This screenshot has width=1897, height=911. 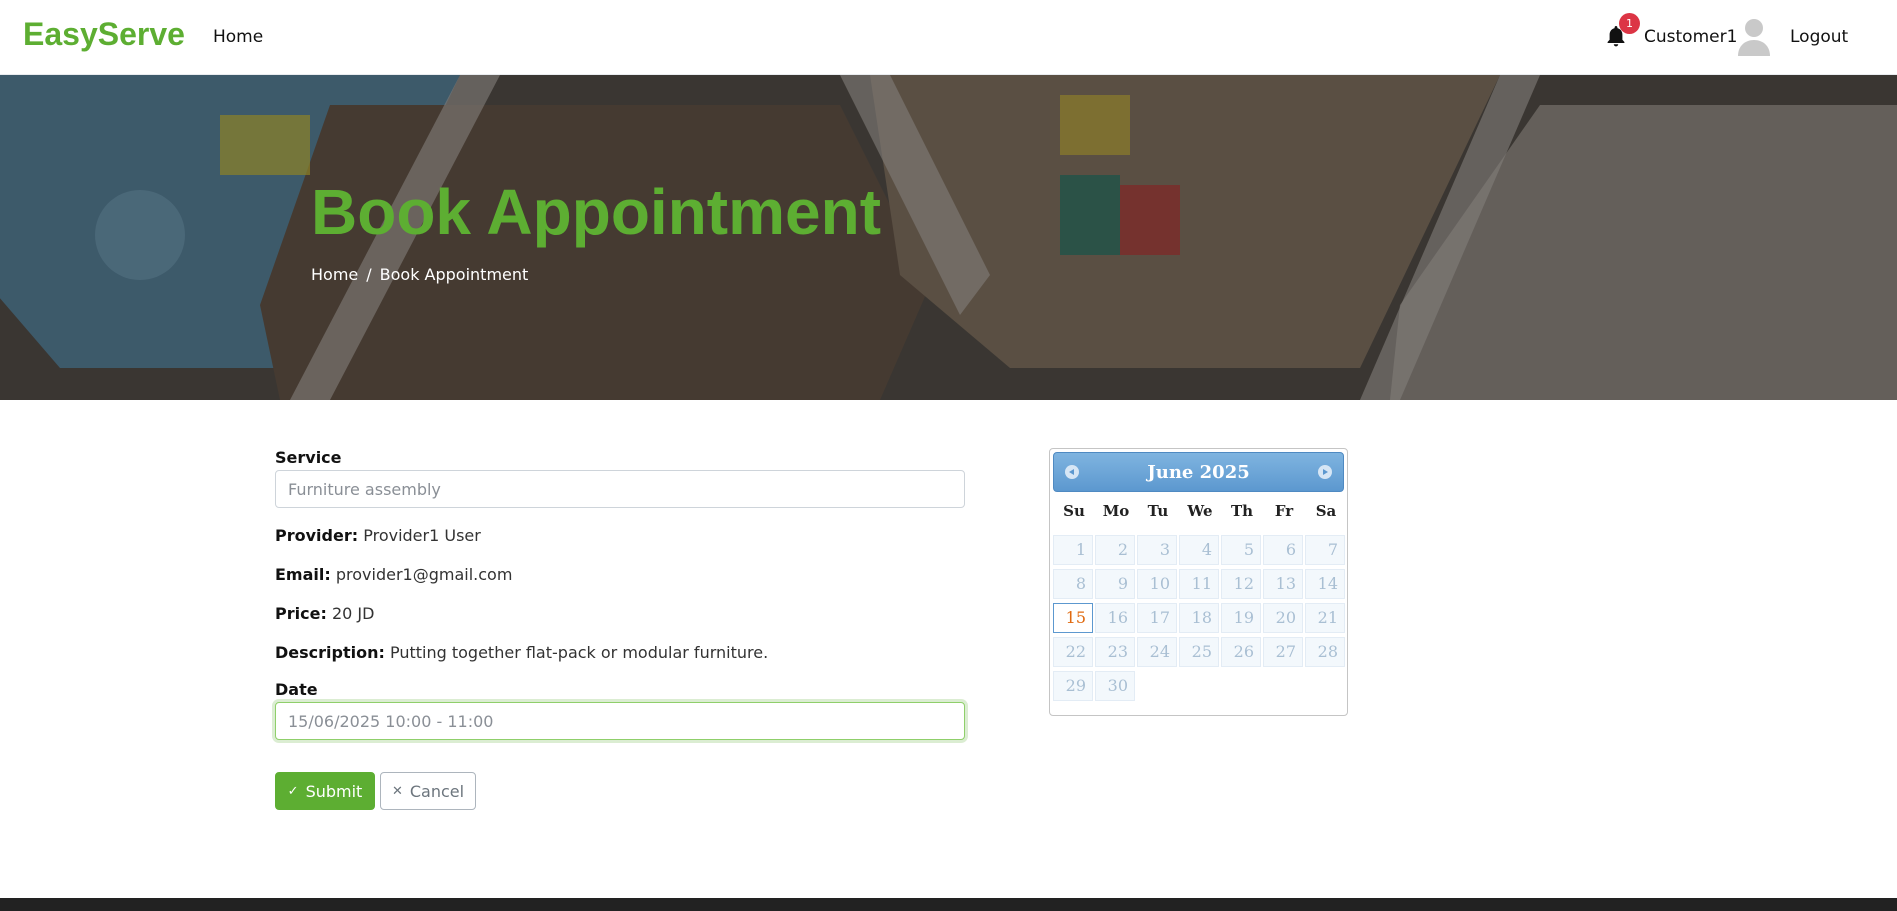 I want to click on email-row: Email: provider1@gmail.com, so click(x=620, y=574).